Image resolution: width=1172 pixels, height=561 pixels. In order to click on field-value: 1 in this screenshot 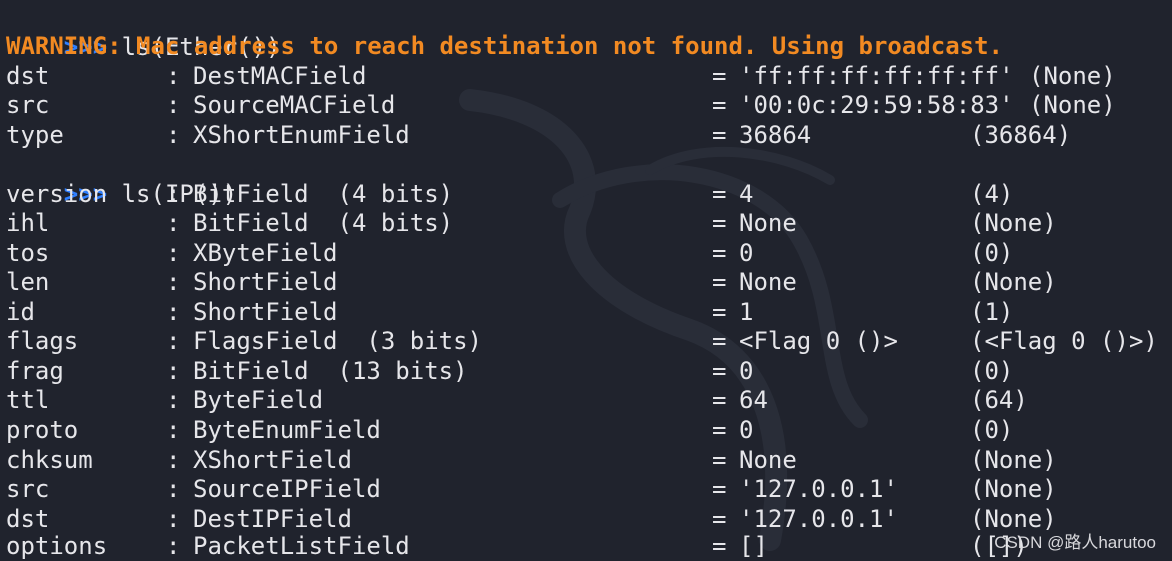, I will do `click(746, 312)`.